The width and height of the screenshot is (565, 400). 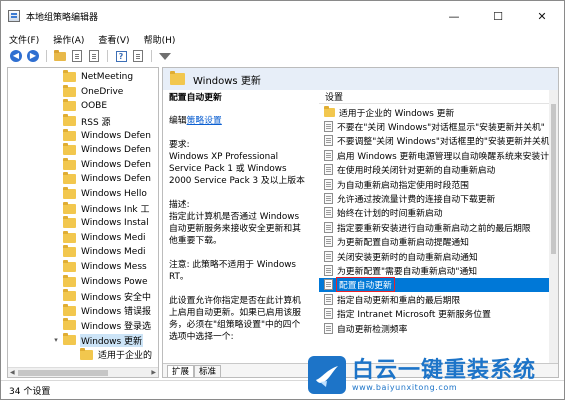 I want to click on policy-row: 关闭安装更新时的自动重新启动通知, so click(x=437, y=256).